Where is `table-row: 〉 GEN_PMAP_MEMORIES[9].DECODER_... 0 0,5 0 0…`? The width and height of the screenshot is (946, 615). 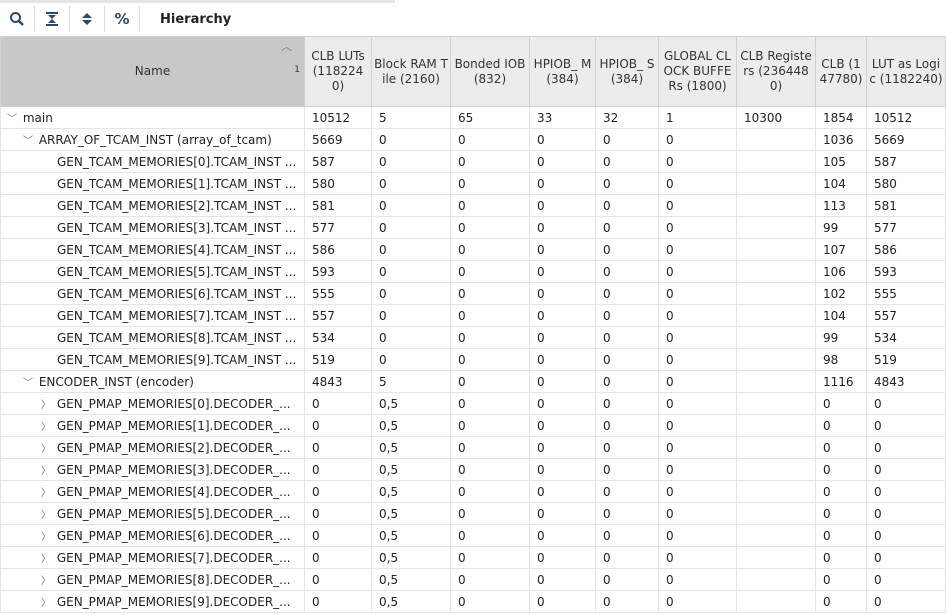 table-row: 〉 GEN_PMAP_MEMORIES[9].DECODER_... 0 0,5 0 0… is located at coordinates (473, 601).